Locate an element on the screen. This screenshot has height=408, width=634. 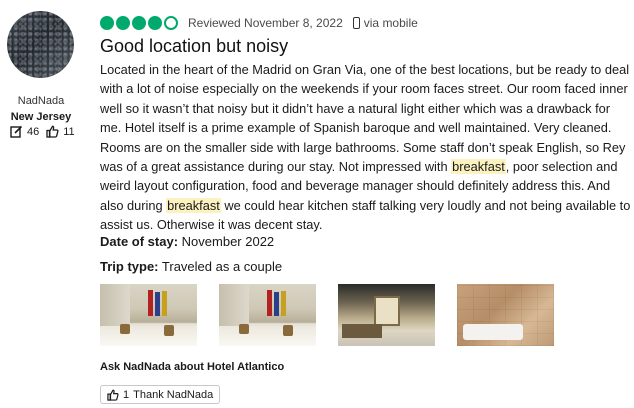
review-photo-bathroom is located at coordinates (505, 315).